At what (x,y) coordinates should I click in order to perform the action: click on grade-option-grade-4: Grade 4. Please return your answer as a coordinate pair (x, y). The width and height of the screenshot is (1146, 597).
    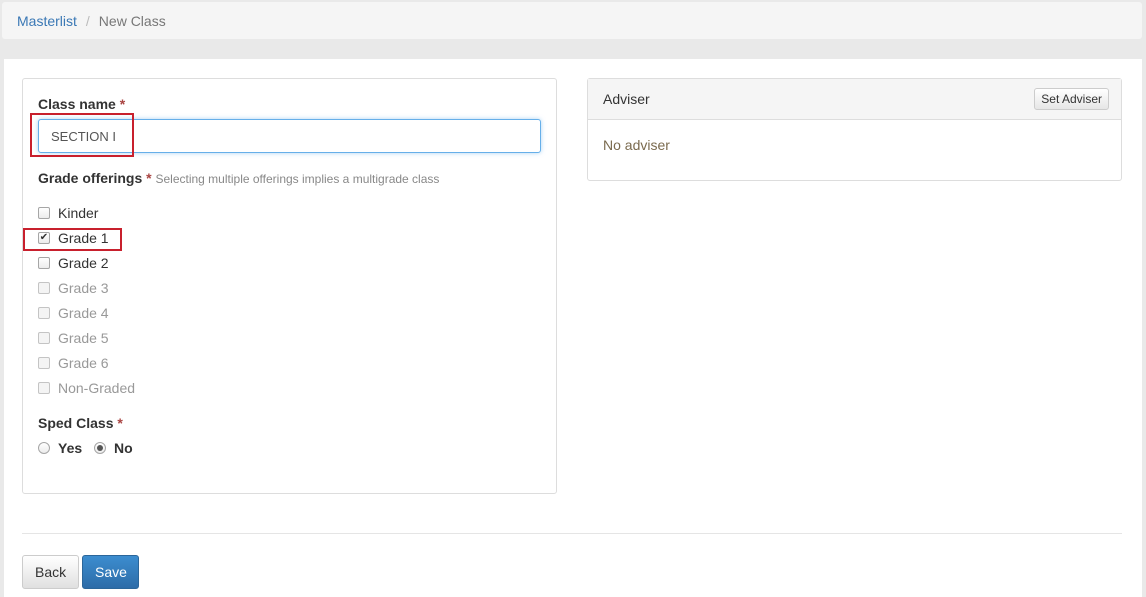
    Looking at the image, I should click on (73, 313).